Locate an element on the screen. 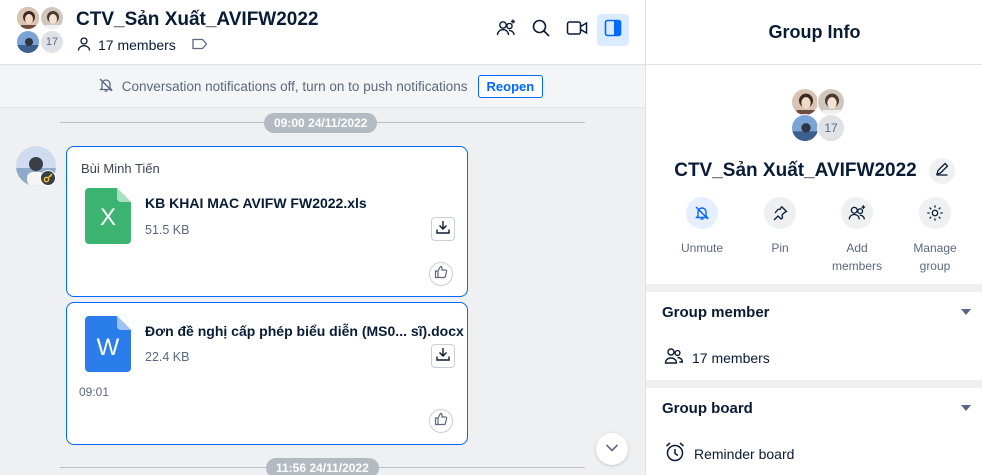  toggle-info-panel-button is located at coordinates (613, 30).